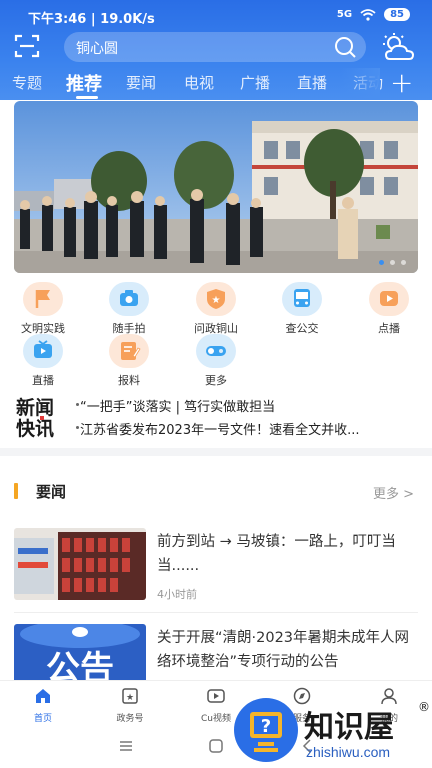 This screenshot has height=768, width=432. Describe the element at coordinates (177, 594) in the screenshot. I see `news-time: 4小时前` at that location.